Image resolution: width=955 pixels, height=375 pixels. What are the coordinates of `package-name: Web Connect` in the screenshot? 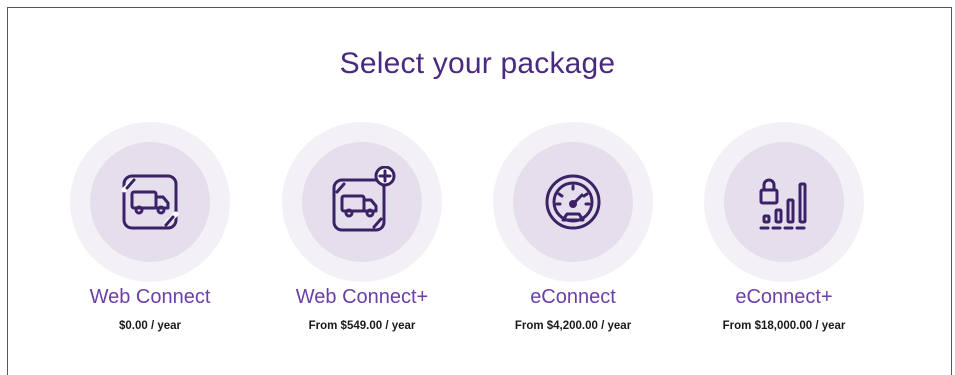 It's located at (150, 297).